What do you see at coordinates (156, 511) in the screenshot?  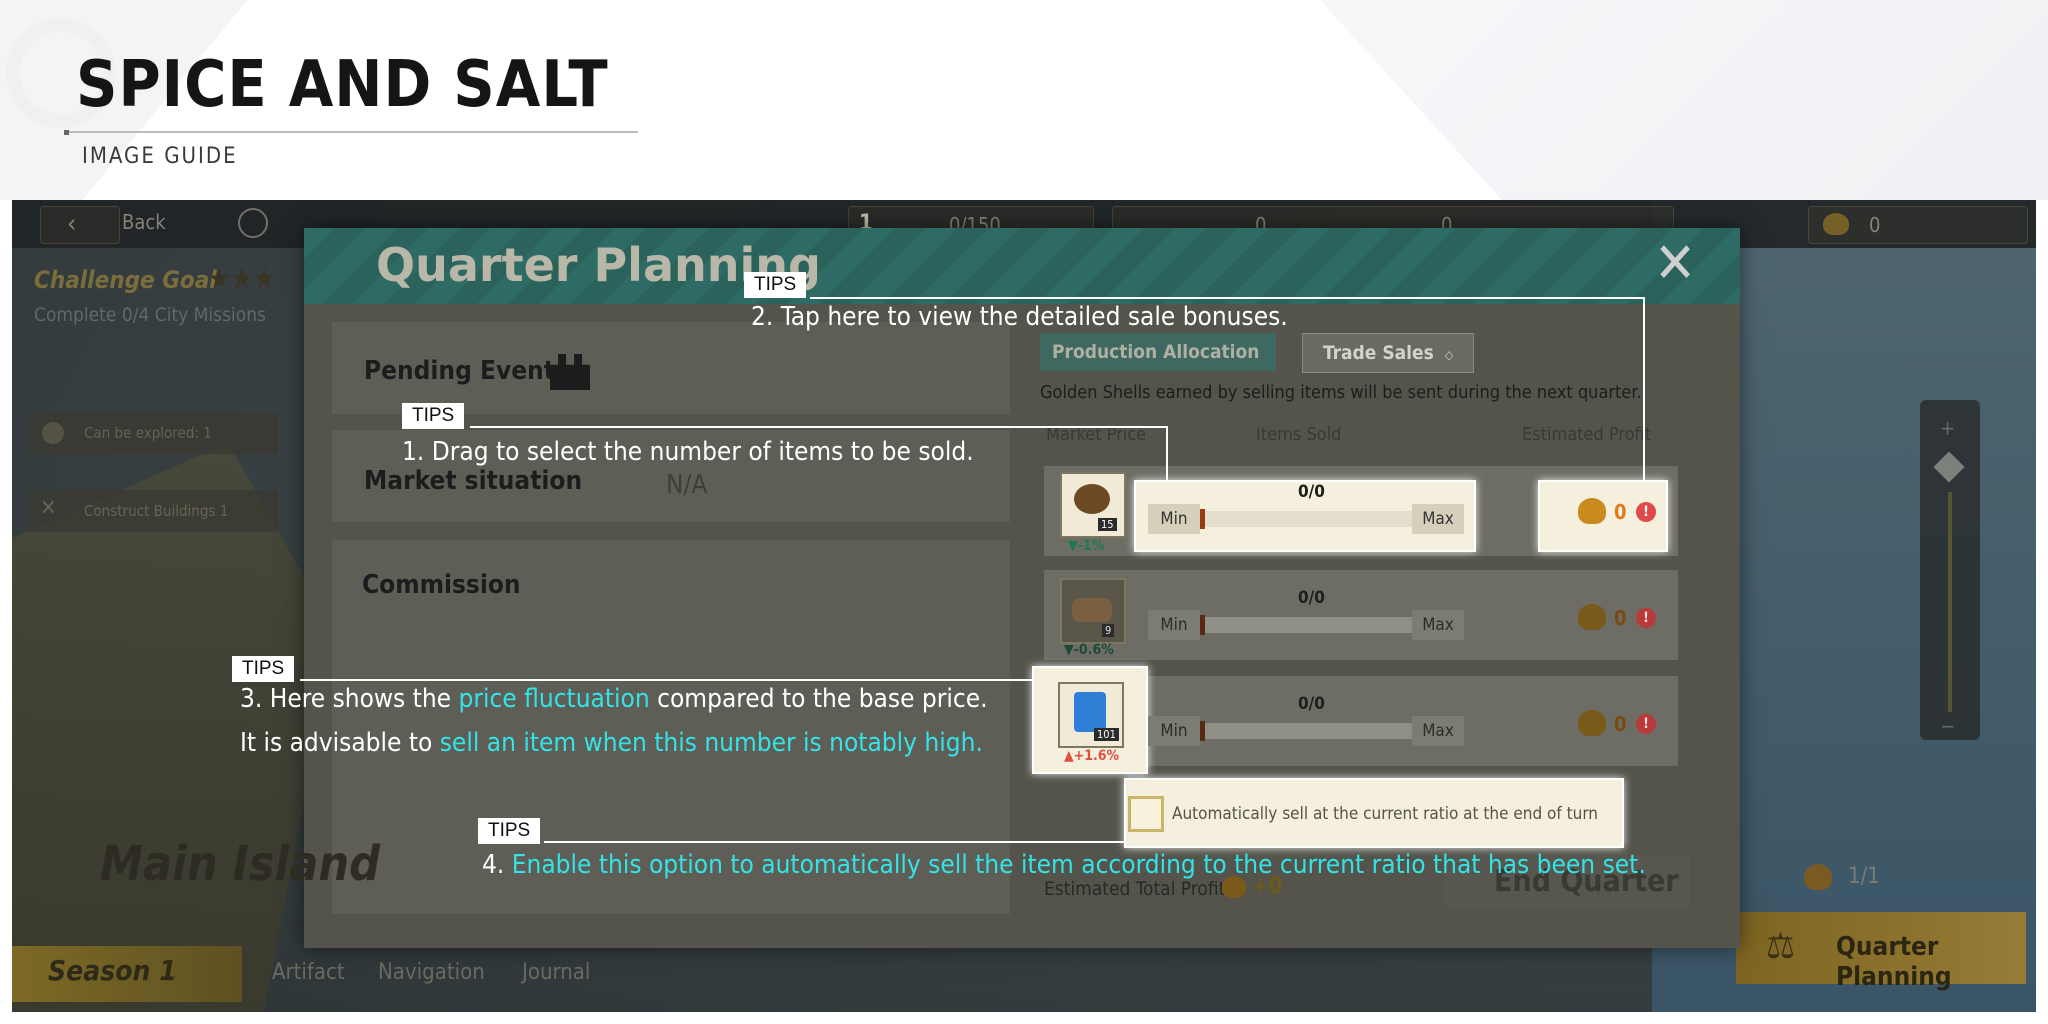 I see `side-row-label: Construct Buildings 1` at bounding box center [156, 511].